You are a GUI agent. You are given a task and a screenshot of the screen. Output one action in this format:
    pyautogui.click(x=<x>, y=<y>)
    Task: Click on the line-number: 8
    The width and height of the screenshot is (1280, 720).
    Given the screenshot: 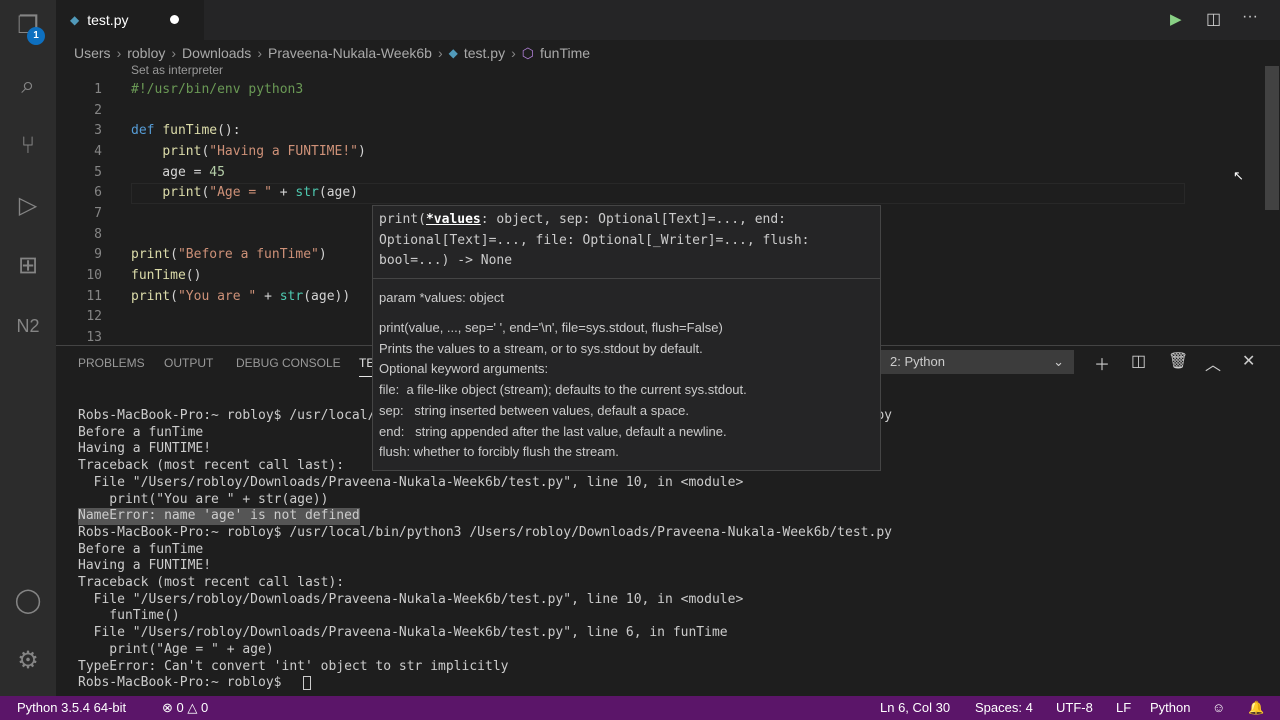 What is the action you would take?
    pyautogui.click(x=98, y=234)
    